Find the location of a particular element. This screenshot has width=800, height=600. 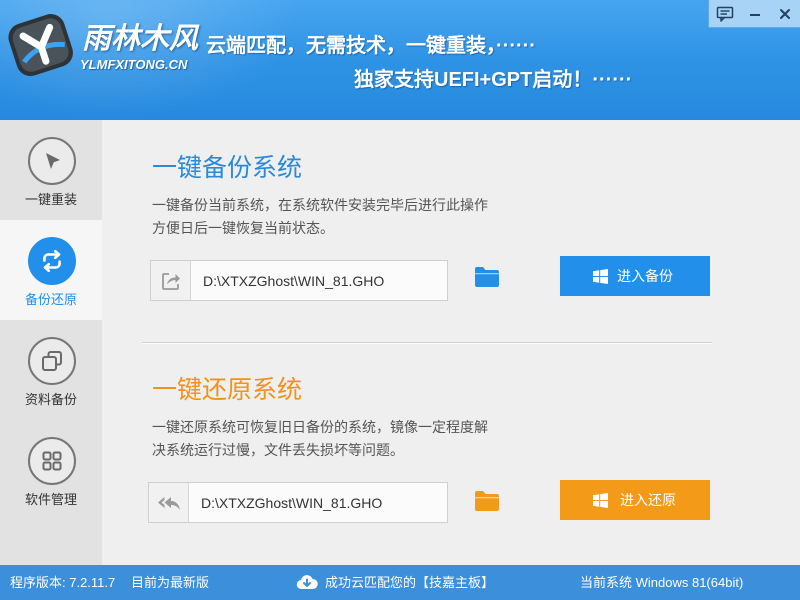

close-icon is located at coordinates (785, 13).